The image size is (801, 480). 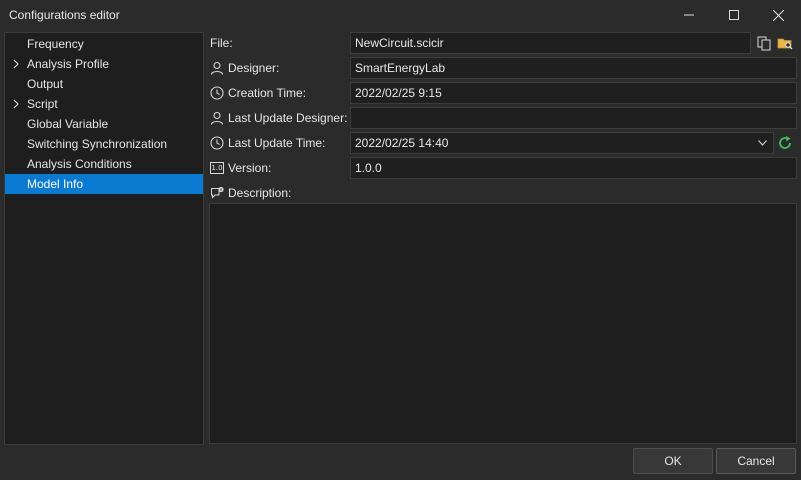 I want to click on description-label: Description:, so click(x=250, y=193).